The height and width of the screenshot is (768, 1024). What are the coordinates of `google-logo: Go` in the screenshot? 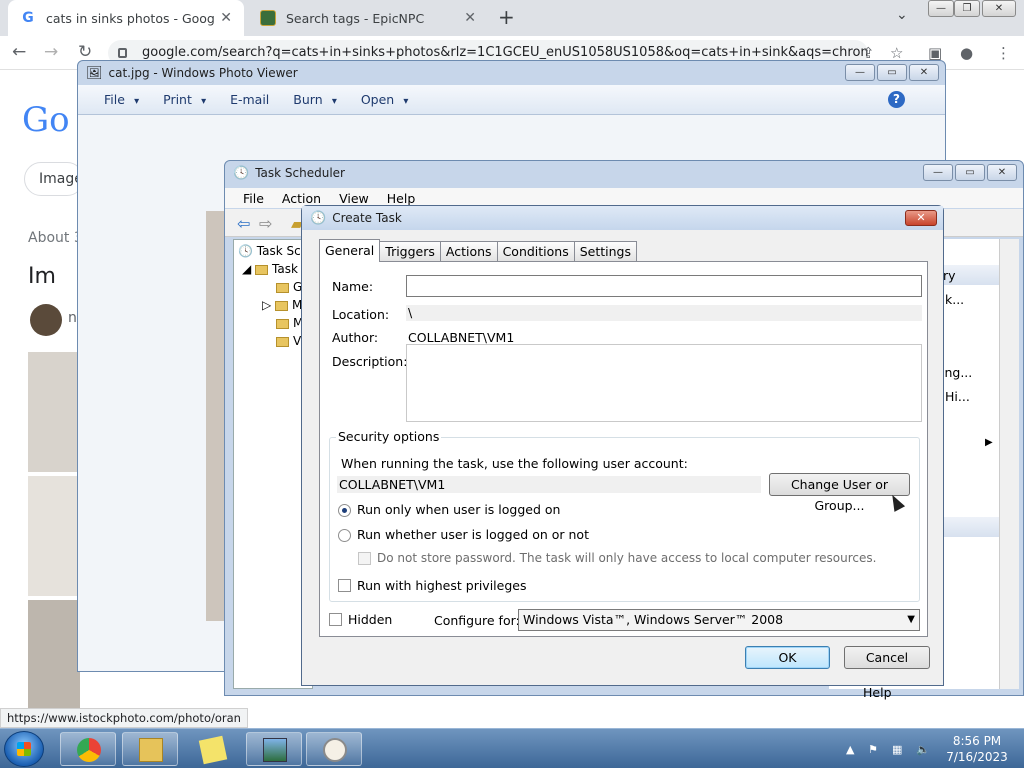 It's located at (46, 120).